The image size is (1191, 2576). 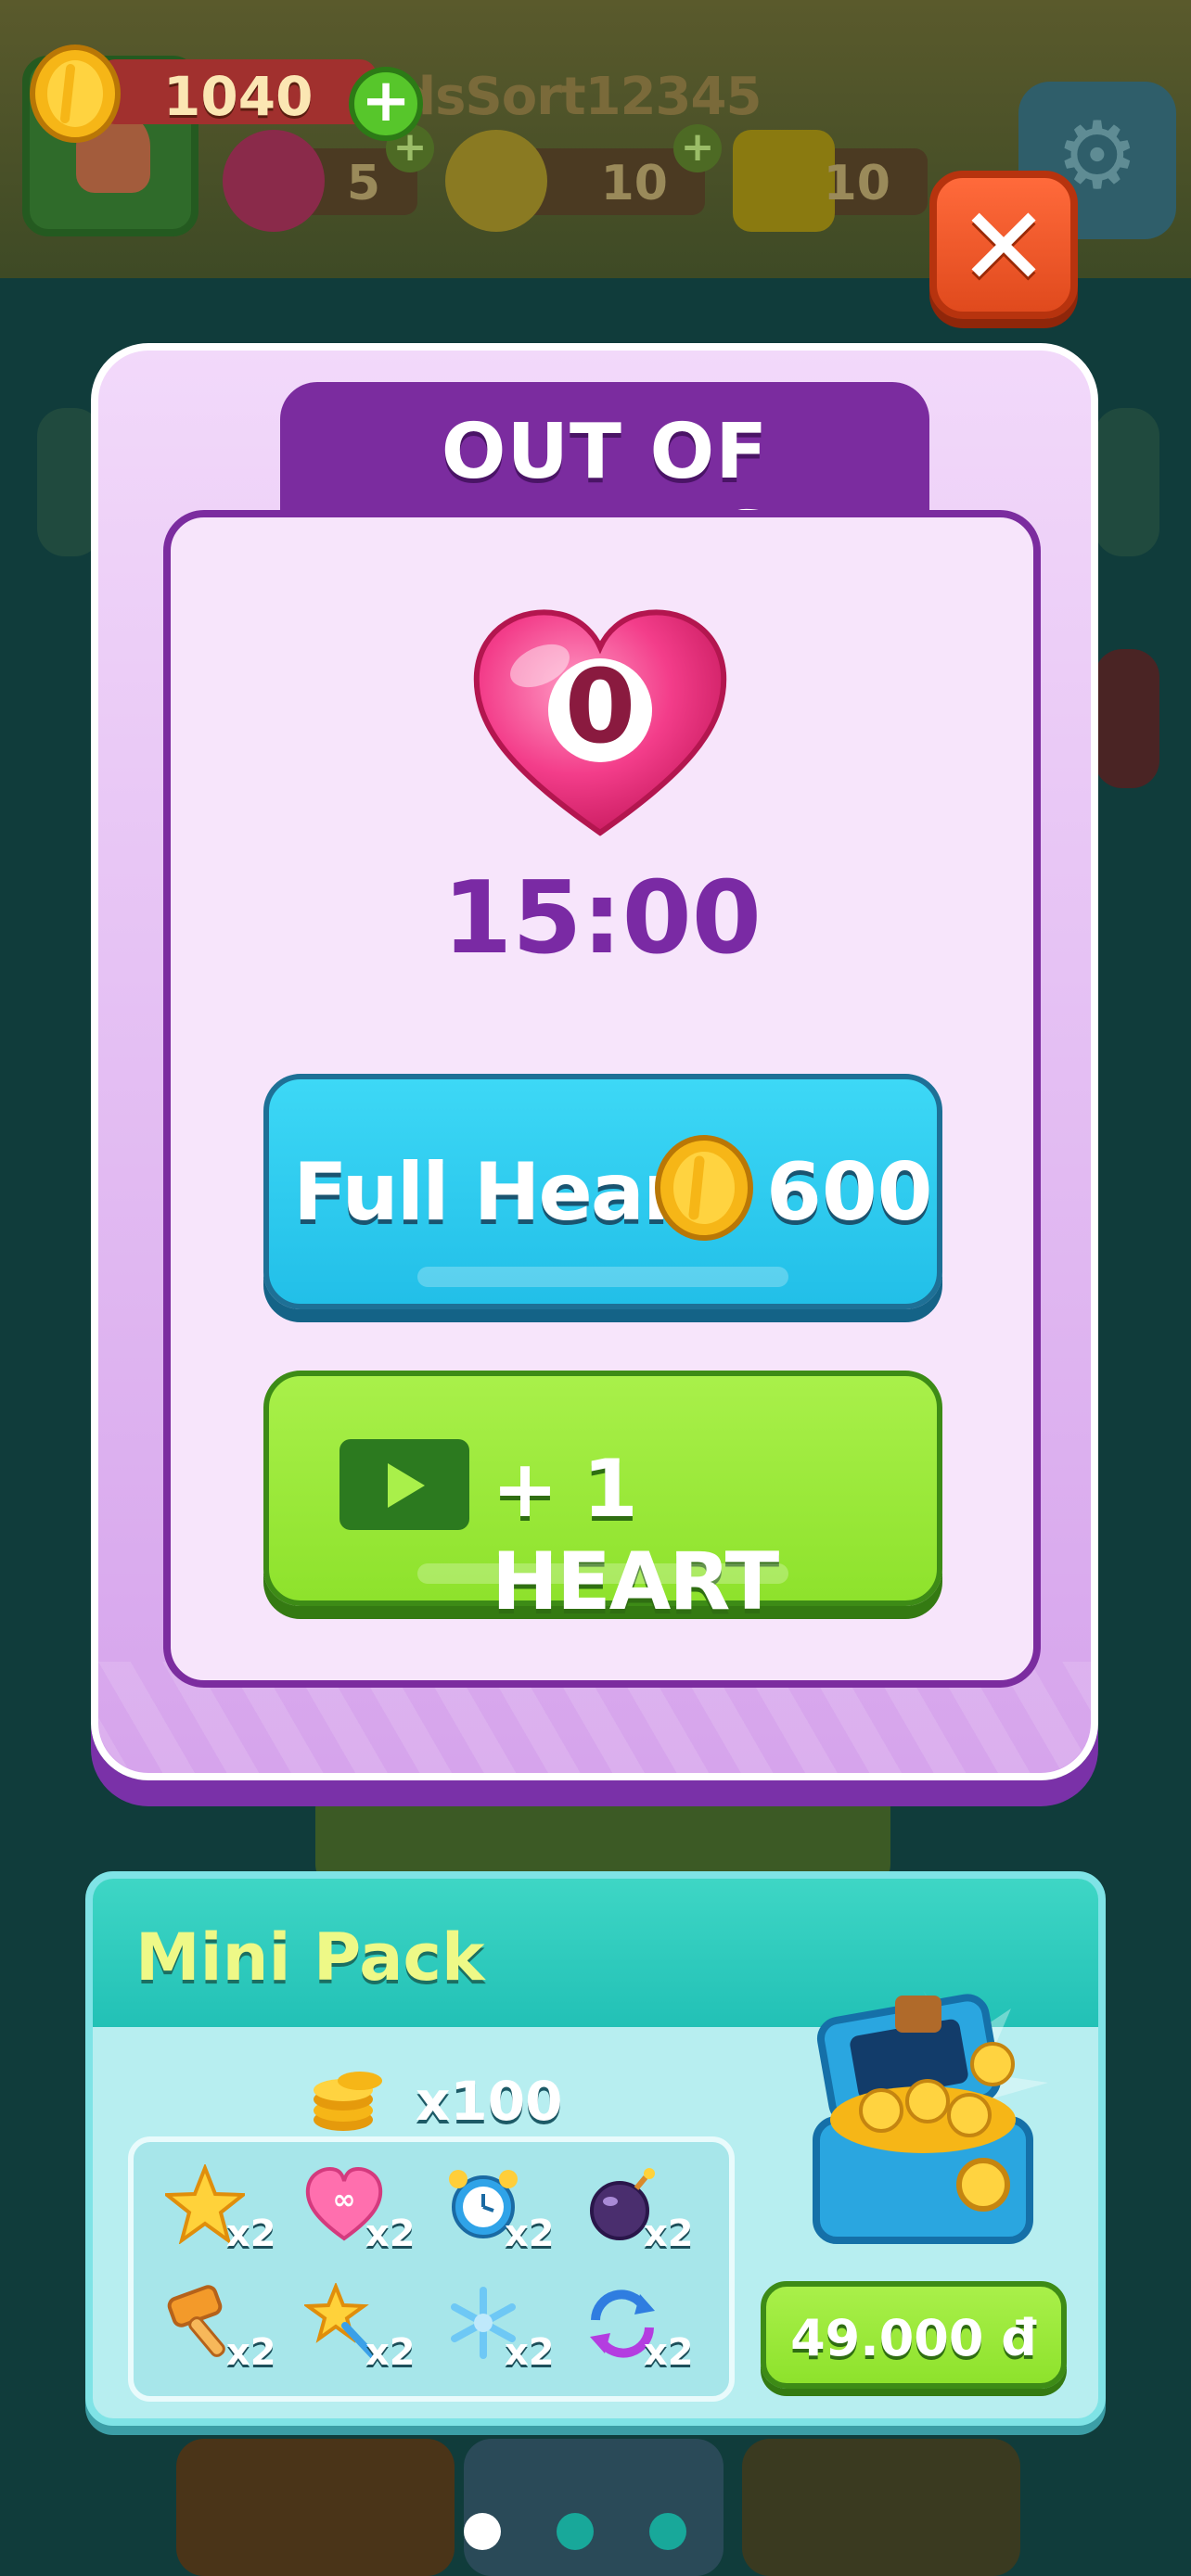 I want to click on lives-counter: 5 +, so click(x=328, y=178).